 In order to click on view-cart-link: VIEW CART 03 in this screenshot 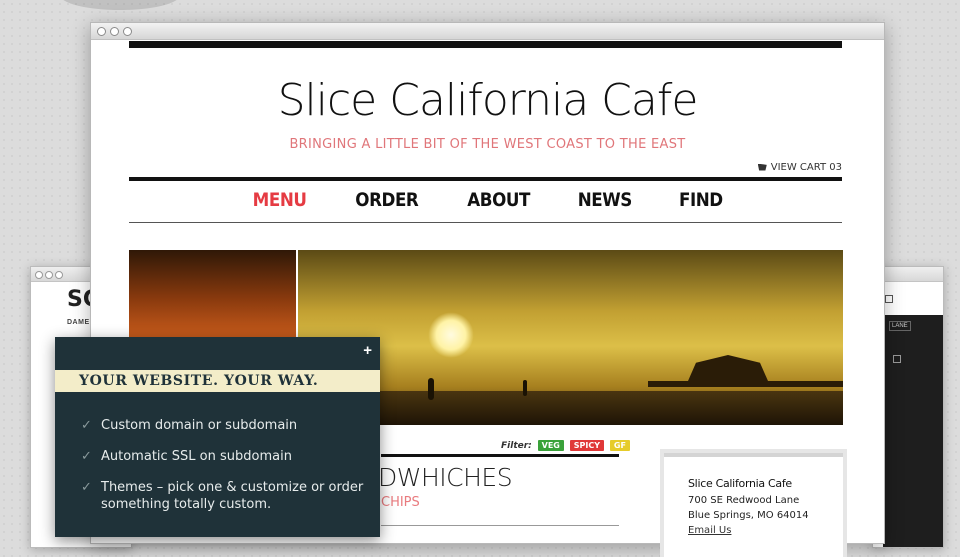, I will do `click(799, 167)`.